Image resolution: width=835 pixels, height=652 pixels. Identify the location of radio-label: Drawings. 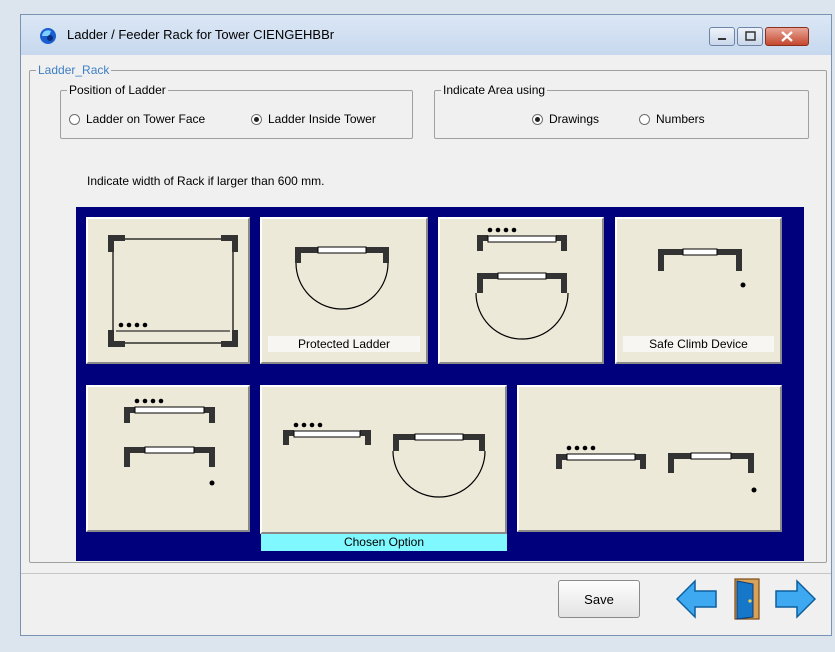
(574, 119).